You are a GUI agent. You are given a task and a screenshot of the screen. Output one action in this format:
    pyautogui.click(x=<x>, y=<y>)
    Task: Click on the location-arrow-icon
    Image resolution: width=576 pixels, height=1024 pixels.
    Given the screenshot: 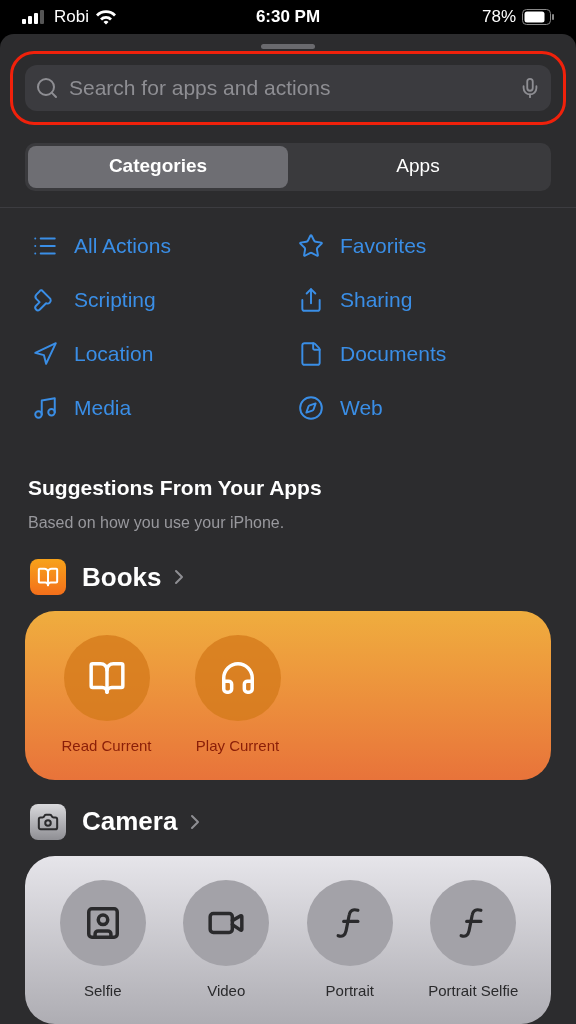 What is the action you would take?
    pyautogui.click(x=45, y=353)
    